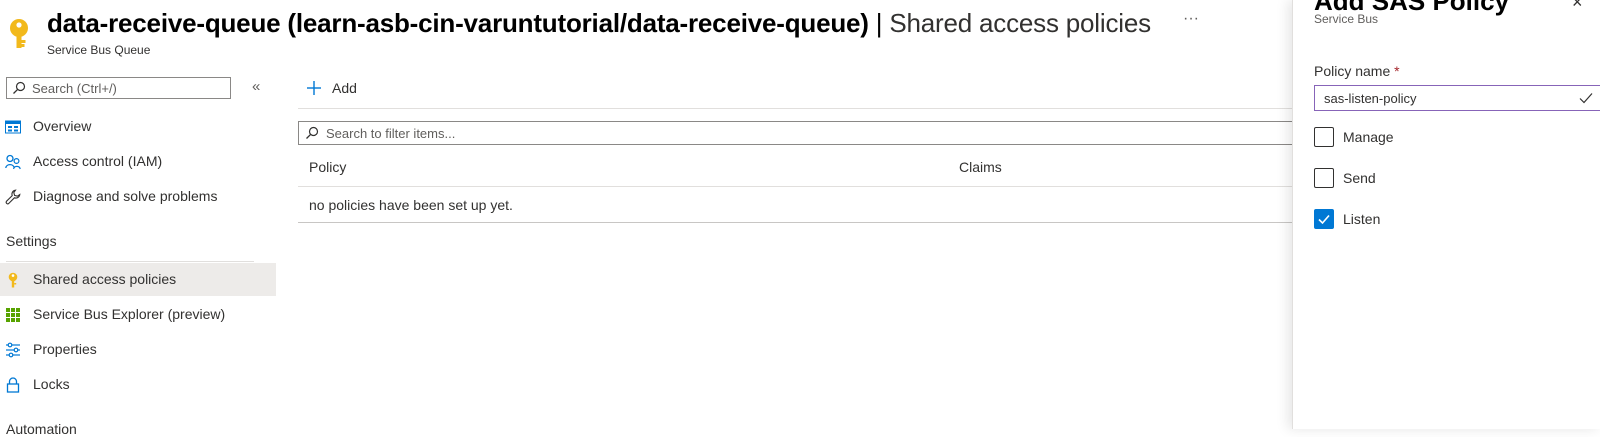 This screenshot has height=437, width=1600. What do you see at coordinates (256, 86) in the screenshot?
I see `collapse-sidebar-button: «` at bounding box center [256, 86].